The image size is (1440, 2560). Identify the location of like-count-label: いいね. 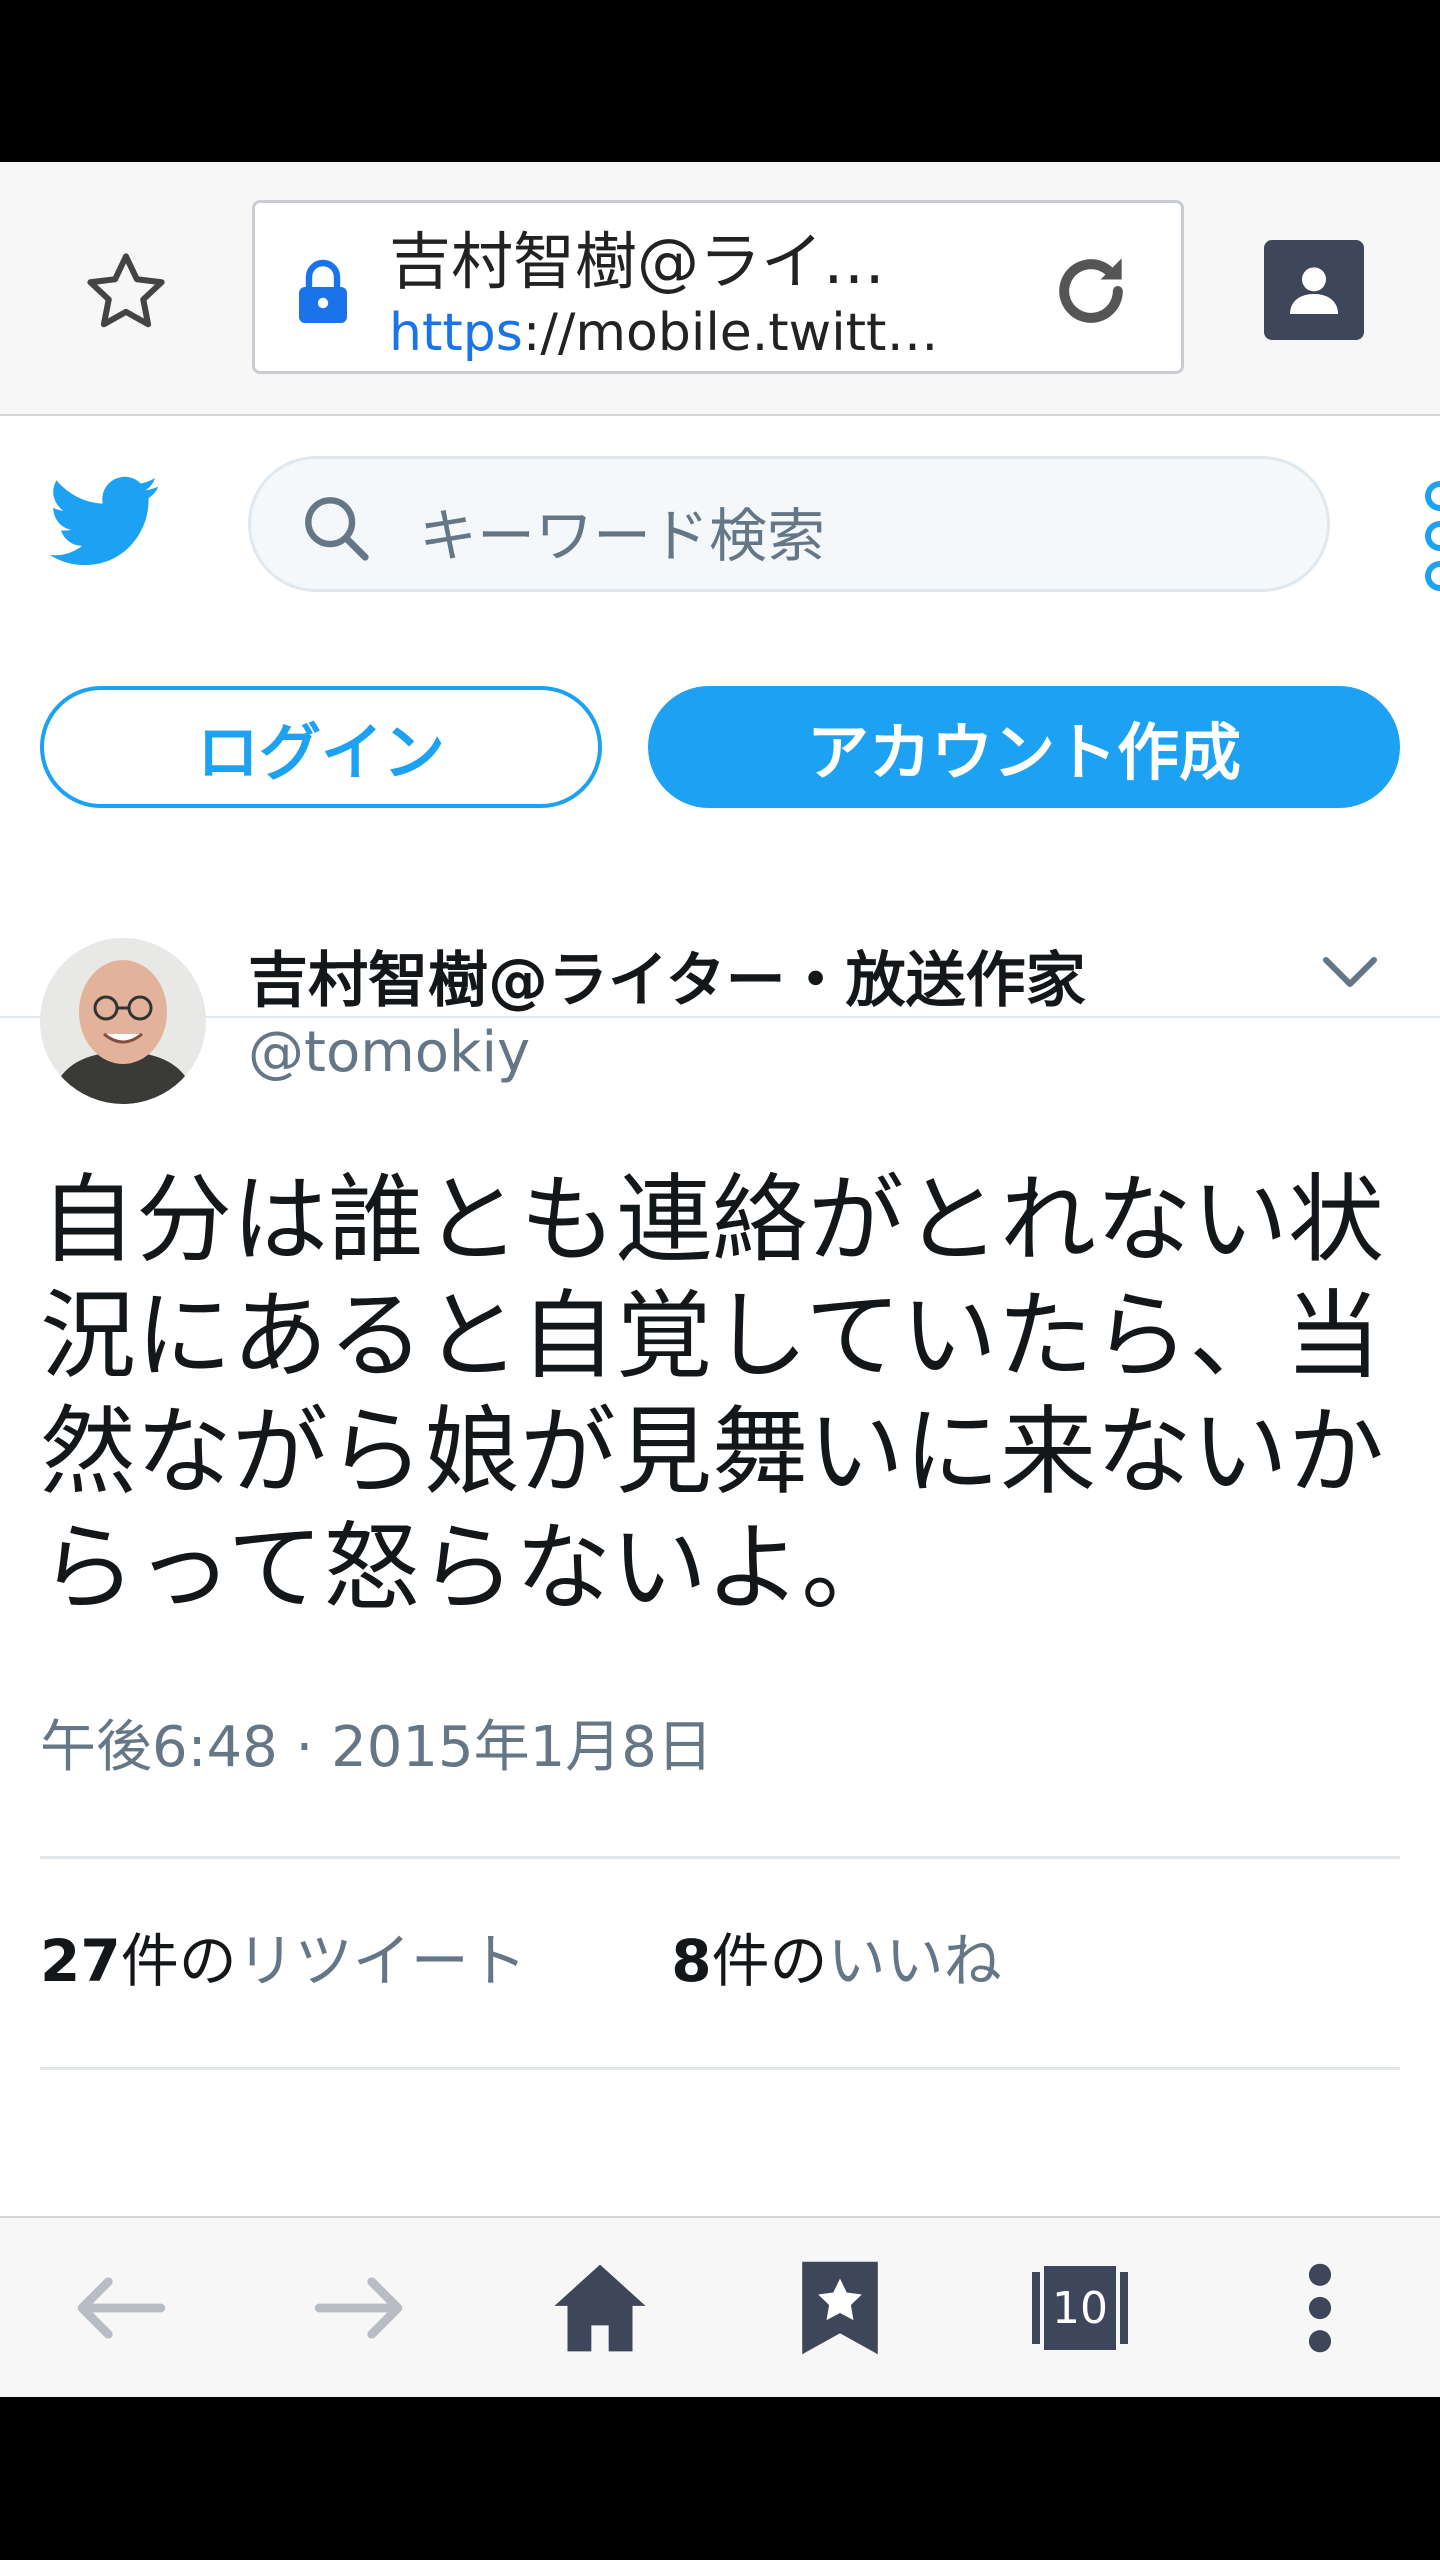
(914, 1961).